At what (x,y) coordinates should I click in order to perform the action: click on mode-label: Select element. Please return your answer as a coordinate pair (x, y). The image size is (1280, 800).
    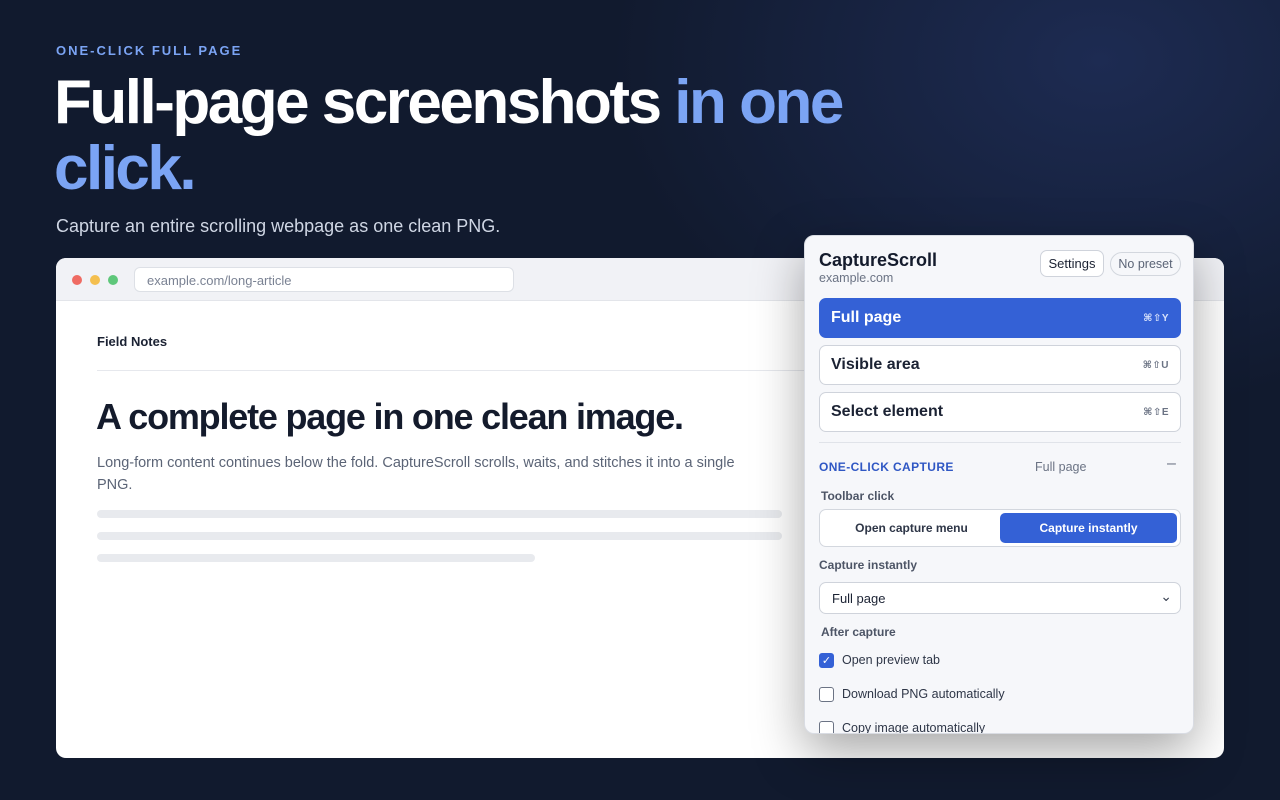
    Looking at the image, I should click on (887, 411).